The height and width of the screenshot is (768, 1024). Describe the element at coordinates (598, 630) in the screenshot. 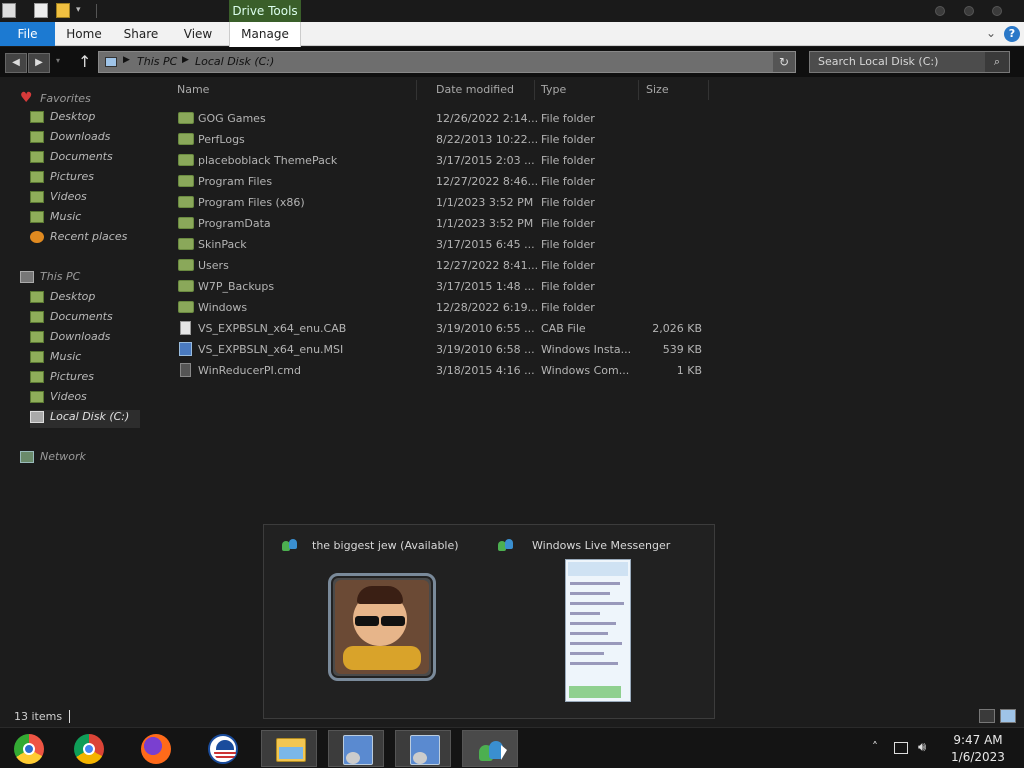

I see `messenger-window-thumbnail` at that location.